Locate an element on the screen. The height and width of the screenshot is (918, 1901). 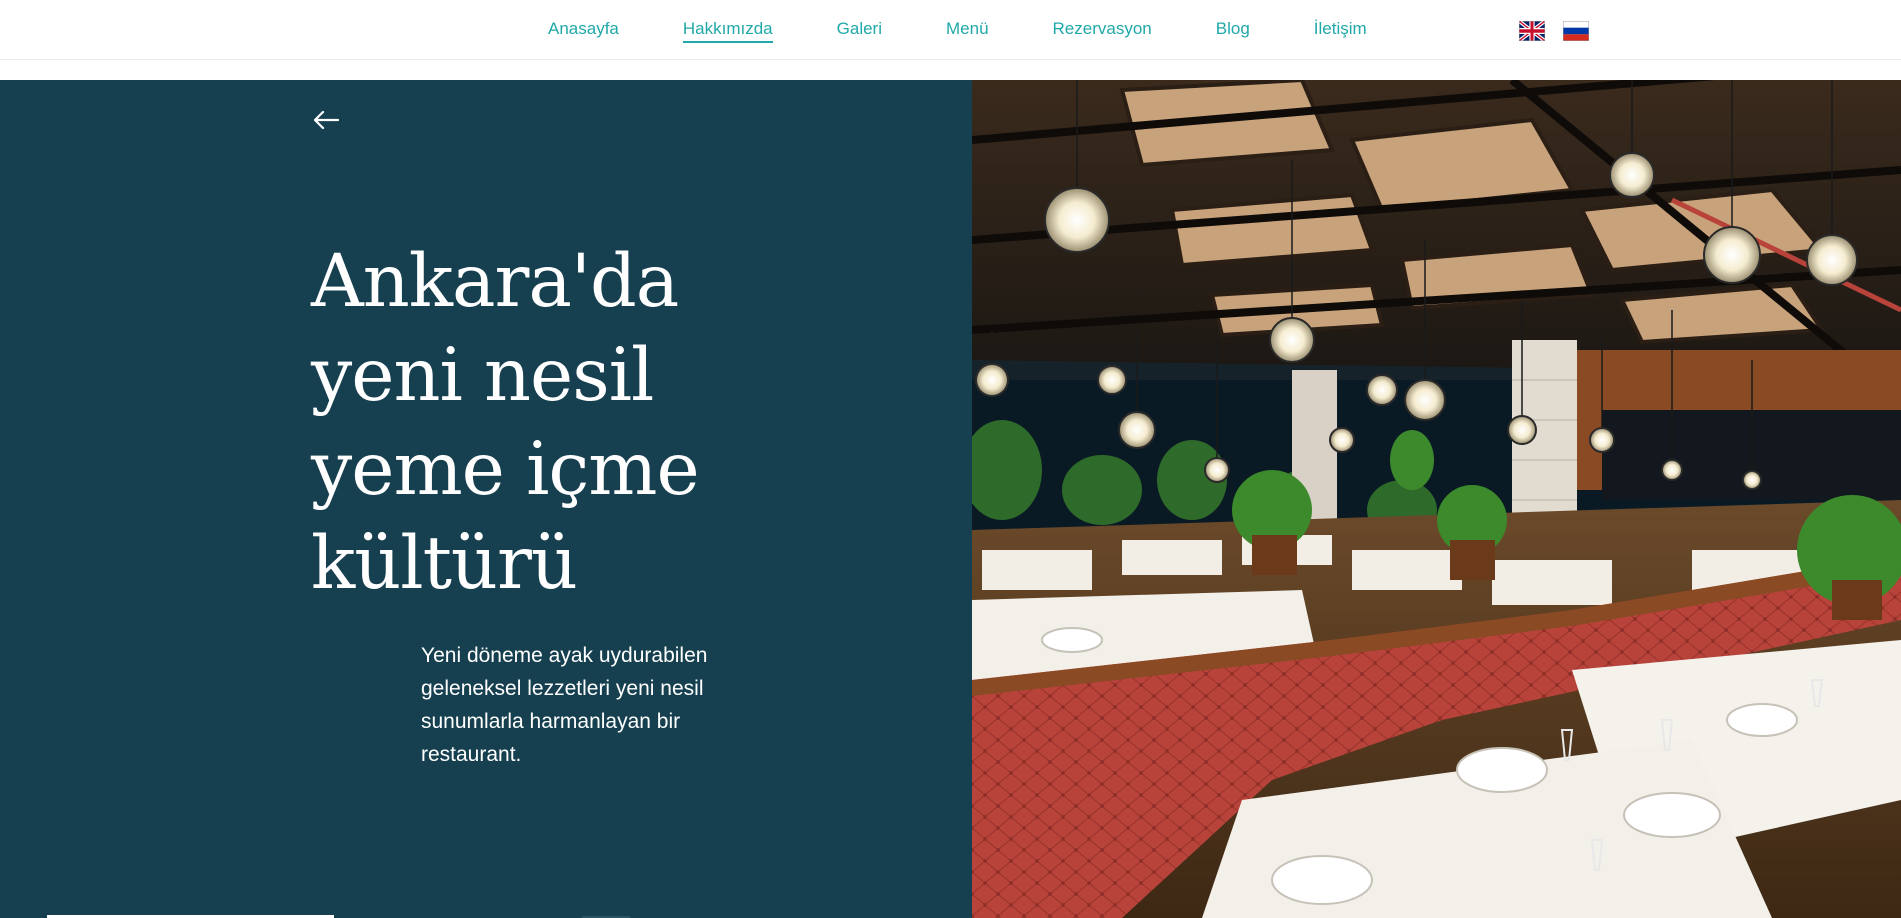
language-switcher is located at coordinates (1554, 31).